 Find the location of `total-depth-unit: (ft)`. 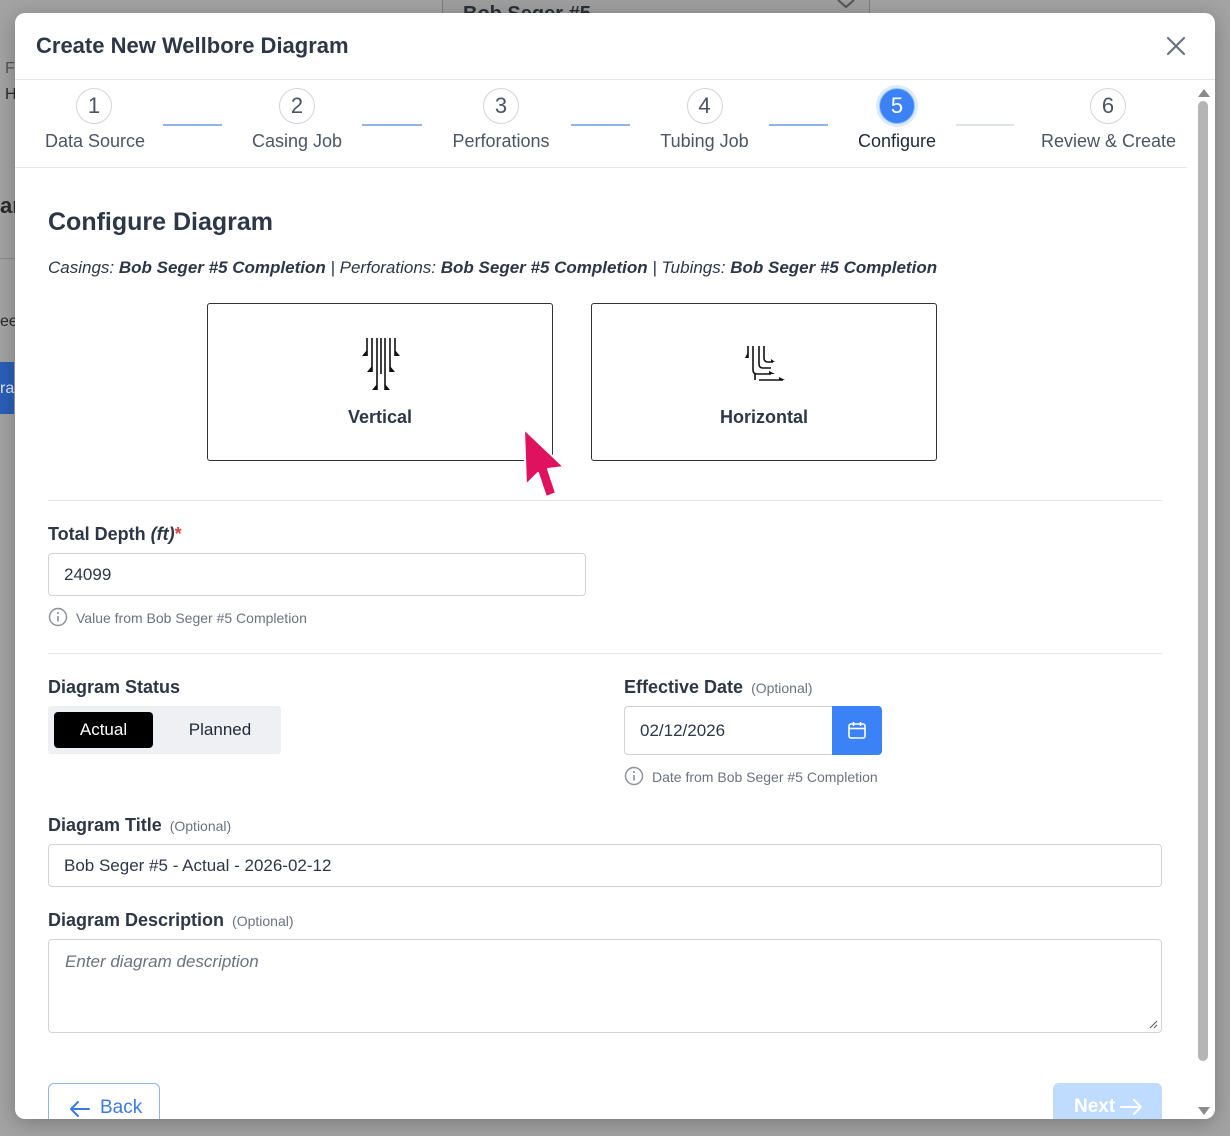

total-depth-unit: (ft) is located at coordinates (162, 534).